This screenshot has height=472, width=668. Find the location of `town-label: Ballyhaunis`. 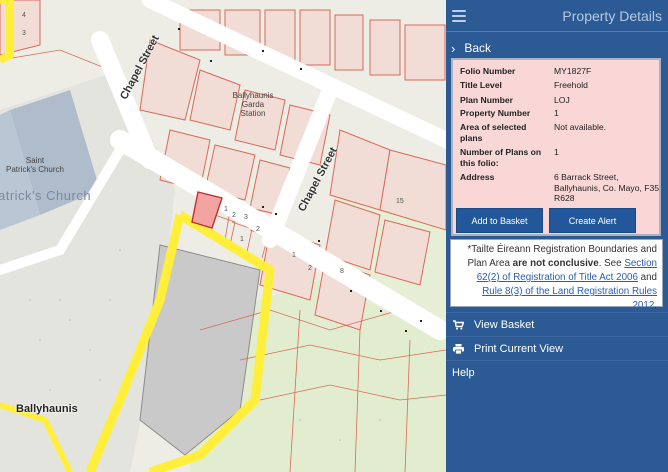

town-label: Ballyhaunis is located at coordinates (47, 409).